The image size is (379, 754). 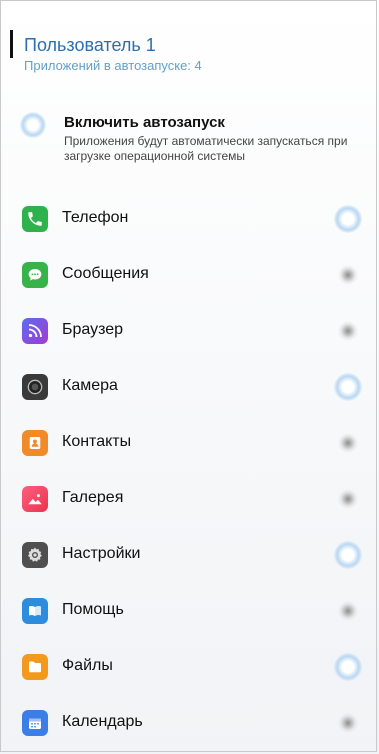 What do you see at coordinates (113, 65) in the screenshot?
I see `autostart-count: Приложений в автозапуске: 4` at bounding box center [113, 65].